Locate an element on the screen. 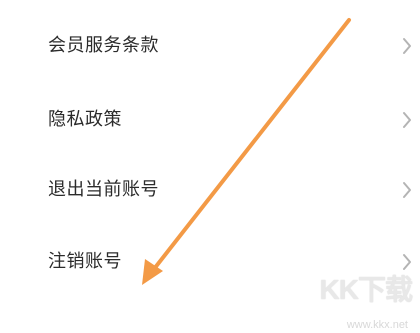  watermark: KK下载 www.kkx.net is located at coordinates (352, 303).